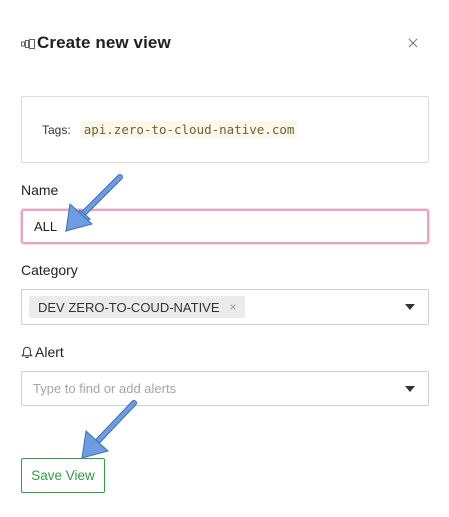 The image size is (449, 517). Describe the element at coordinates (49, 270) in the screenshot. I see `category-label: Category` at that location.